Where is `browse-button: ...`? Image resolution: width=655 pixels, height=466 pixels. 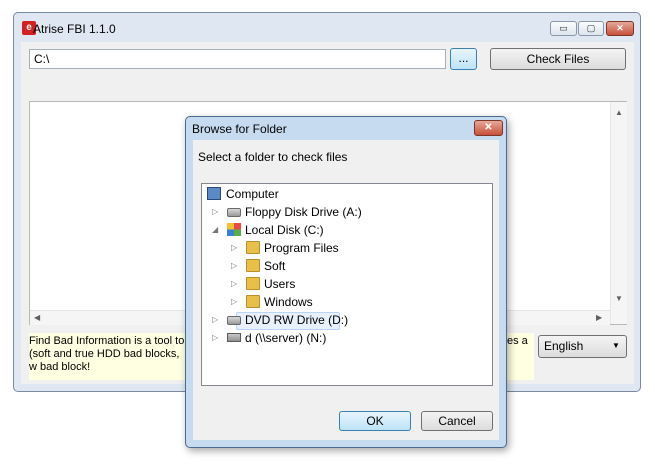
browse-button: ... is located at coordinates (463, 59).